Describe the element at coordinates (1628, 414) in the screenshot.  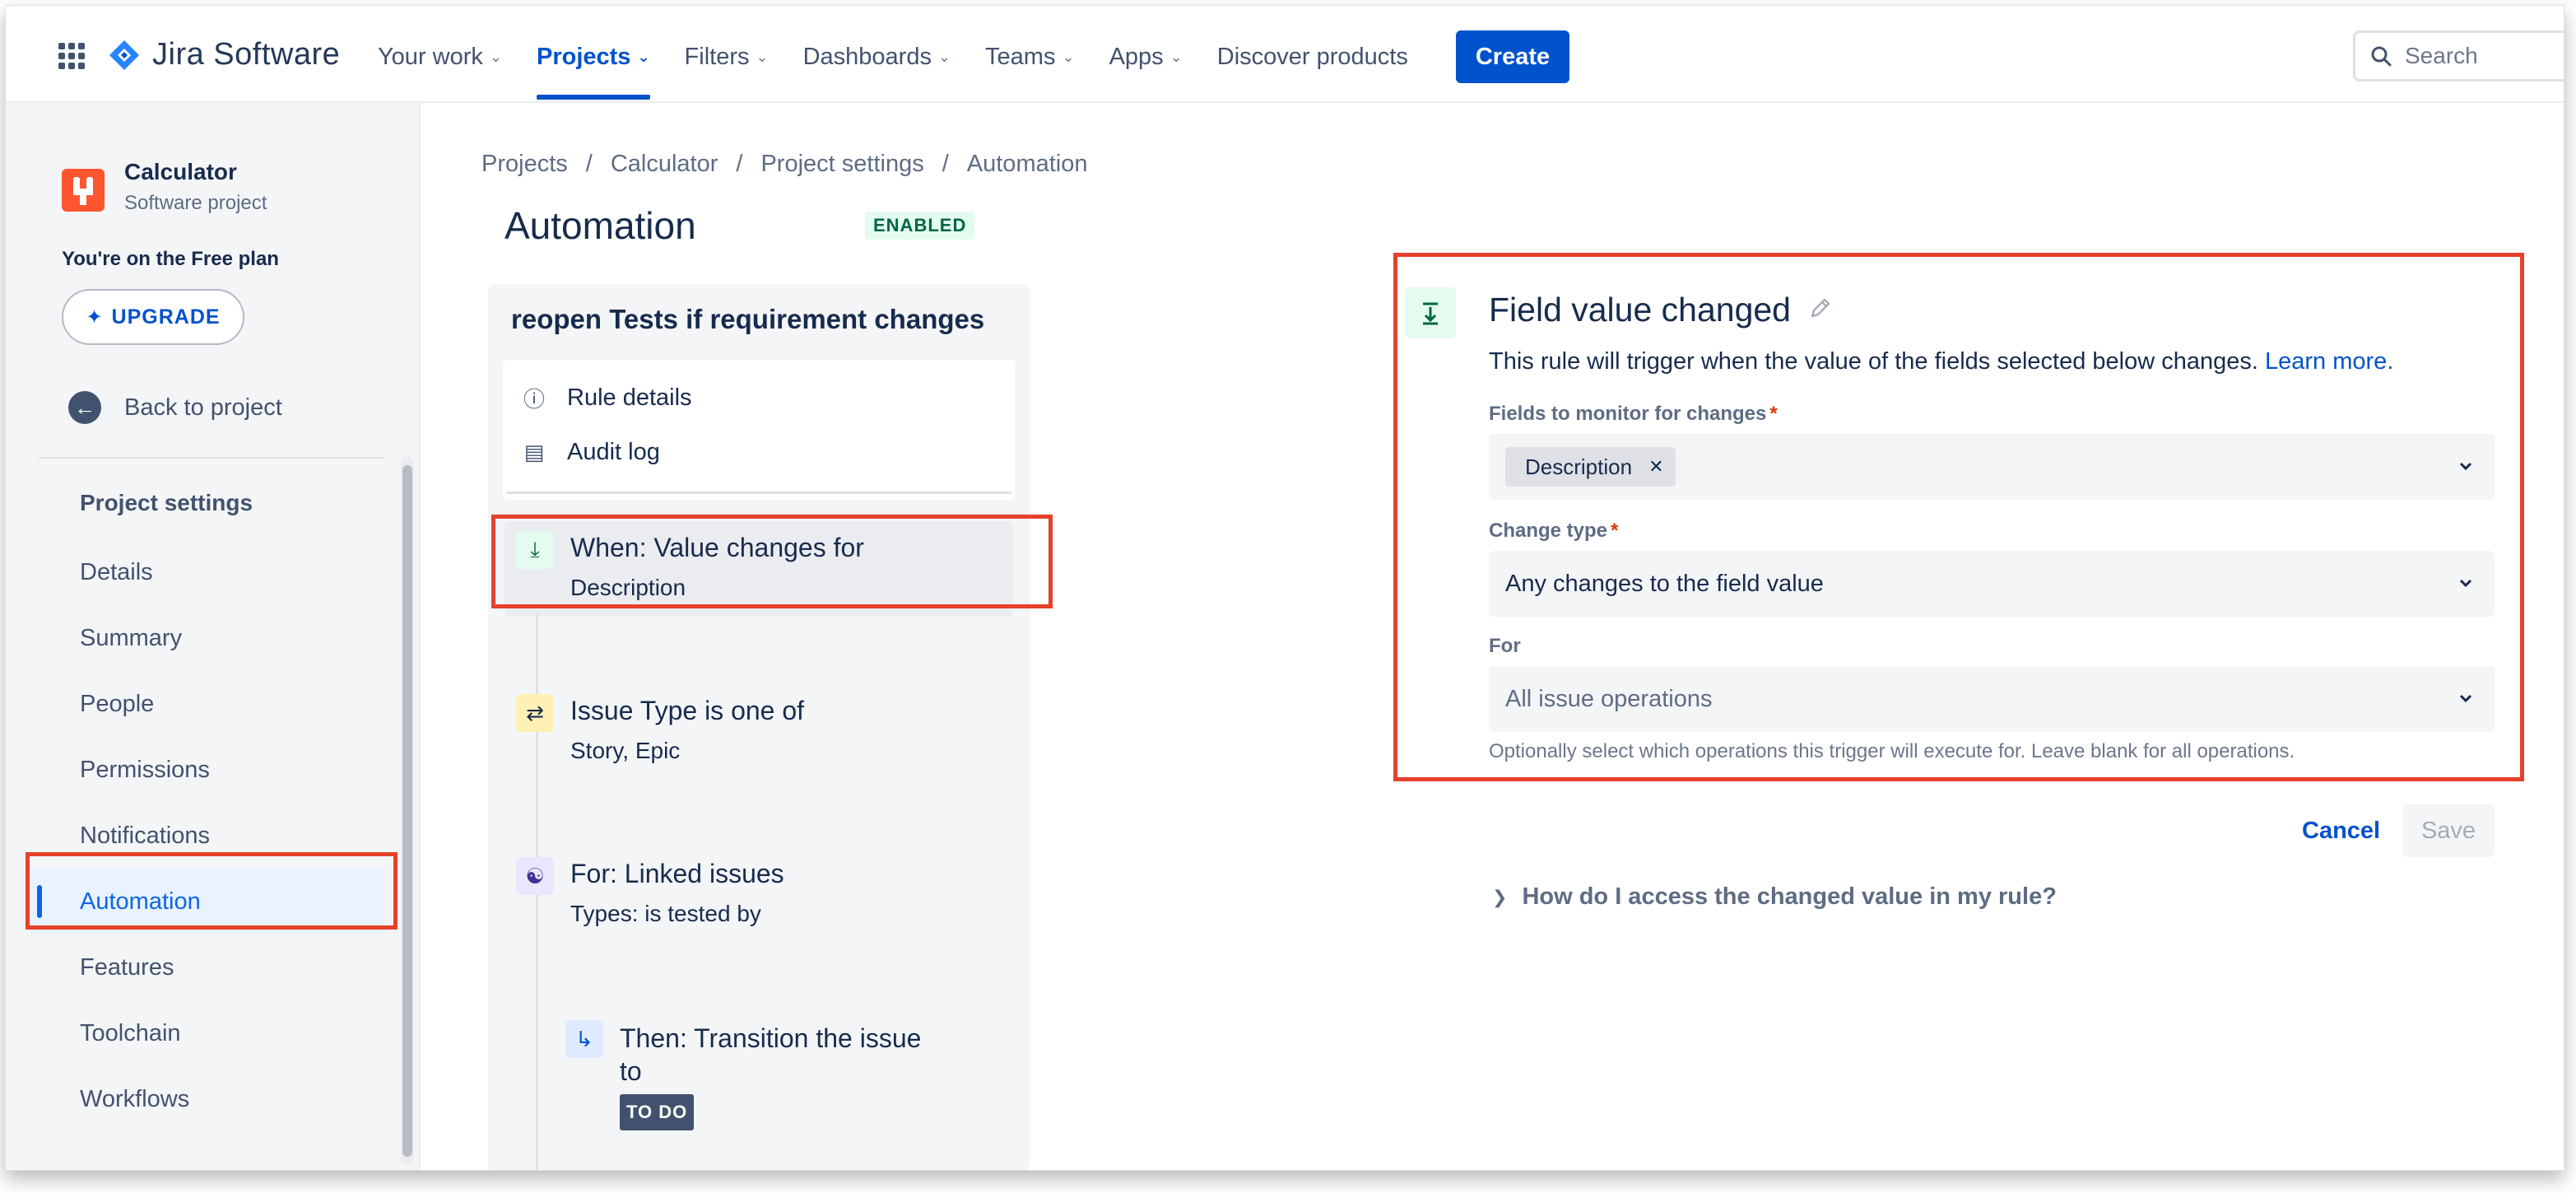
I see `fields-label-text: Fields to monitor for changes` at that location.